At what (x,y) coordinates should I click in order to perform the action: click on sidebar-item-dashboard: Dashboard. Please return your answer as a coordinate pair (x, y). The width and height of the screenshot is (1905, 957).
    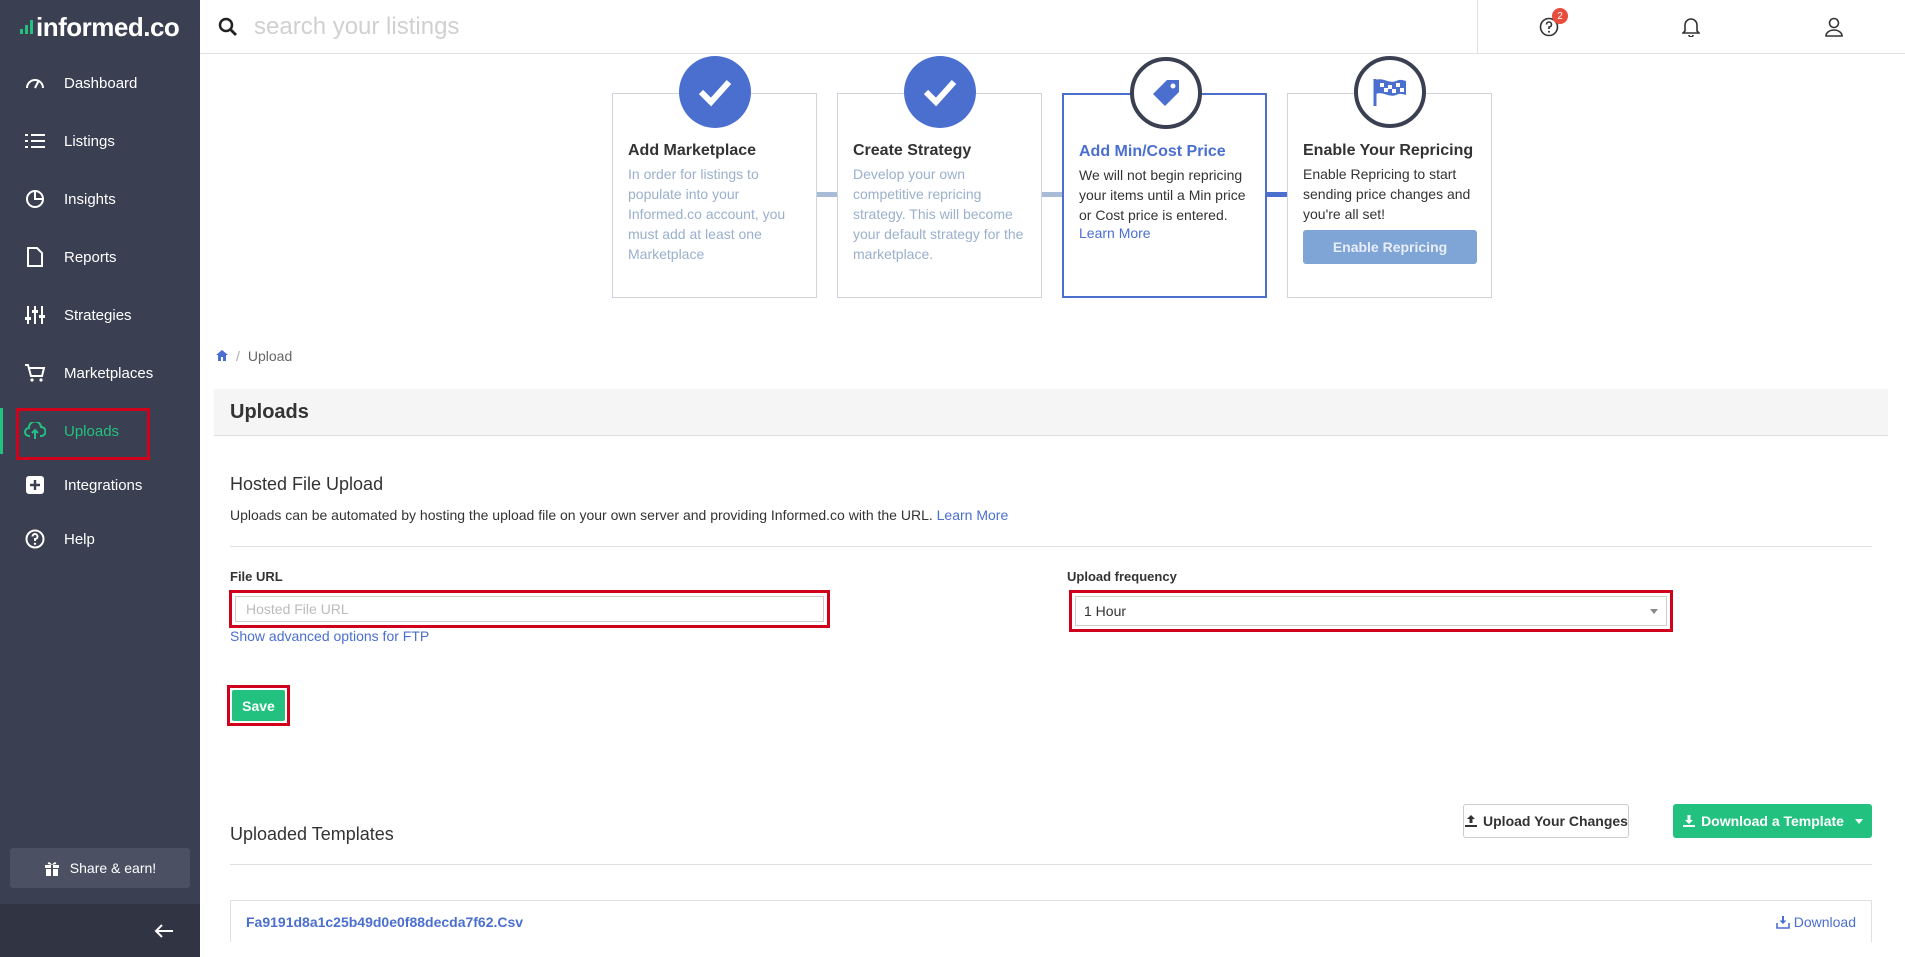
    Looking at the image, I should click on (100, 83).